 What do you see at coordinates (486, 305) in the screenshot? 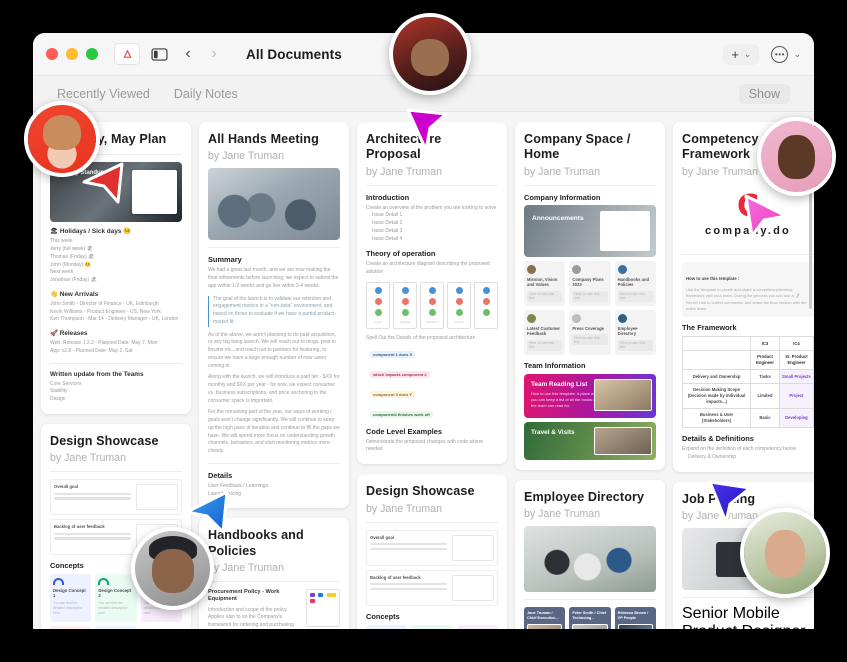
I see `diagram-column` at bounding box center [486, 305].